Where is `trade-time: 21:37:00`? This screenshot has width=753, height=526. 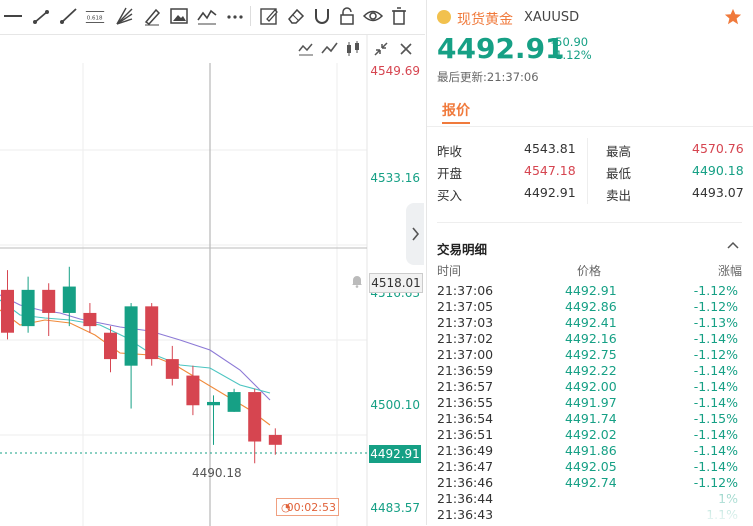
trade-time: 21:37:00 is located at coordinates (465, 354).